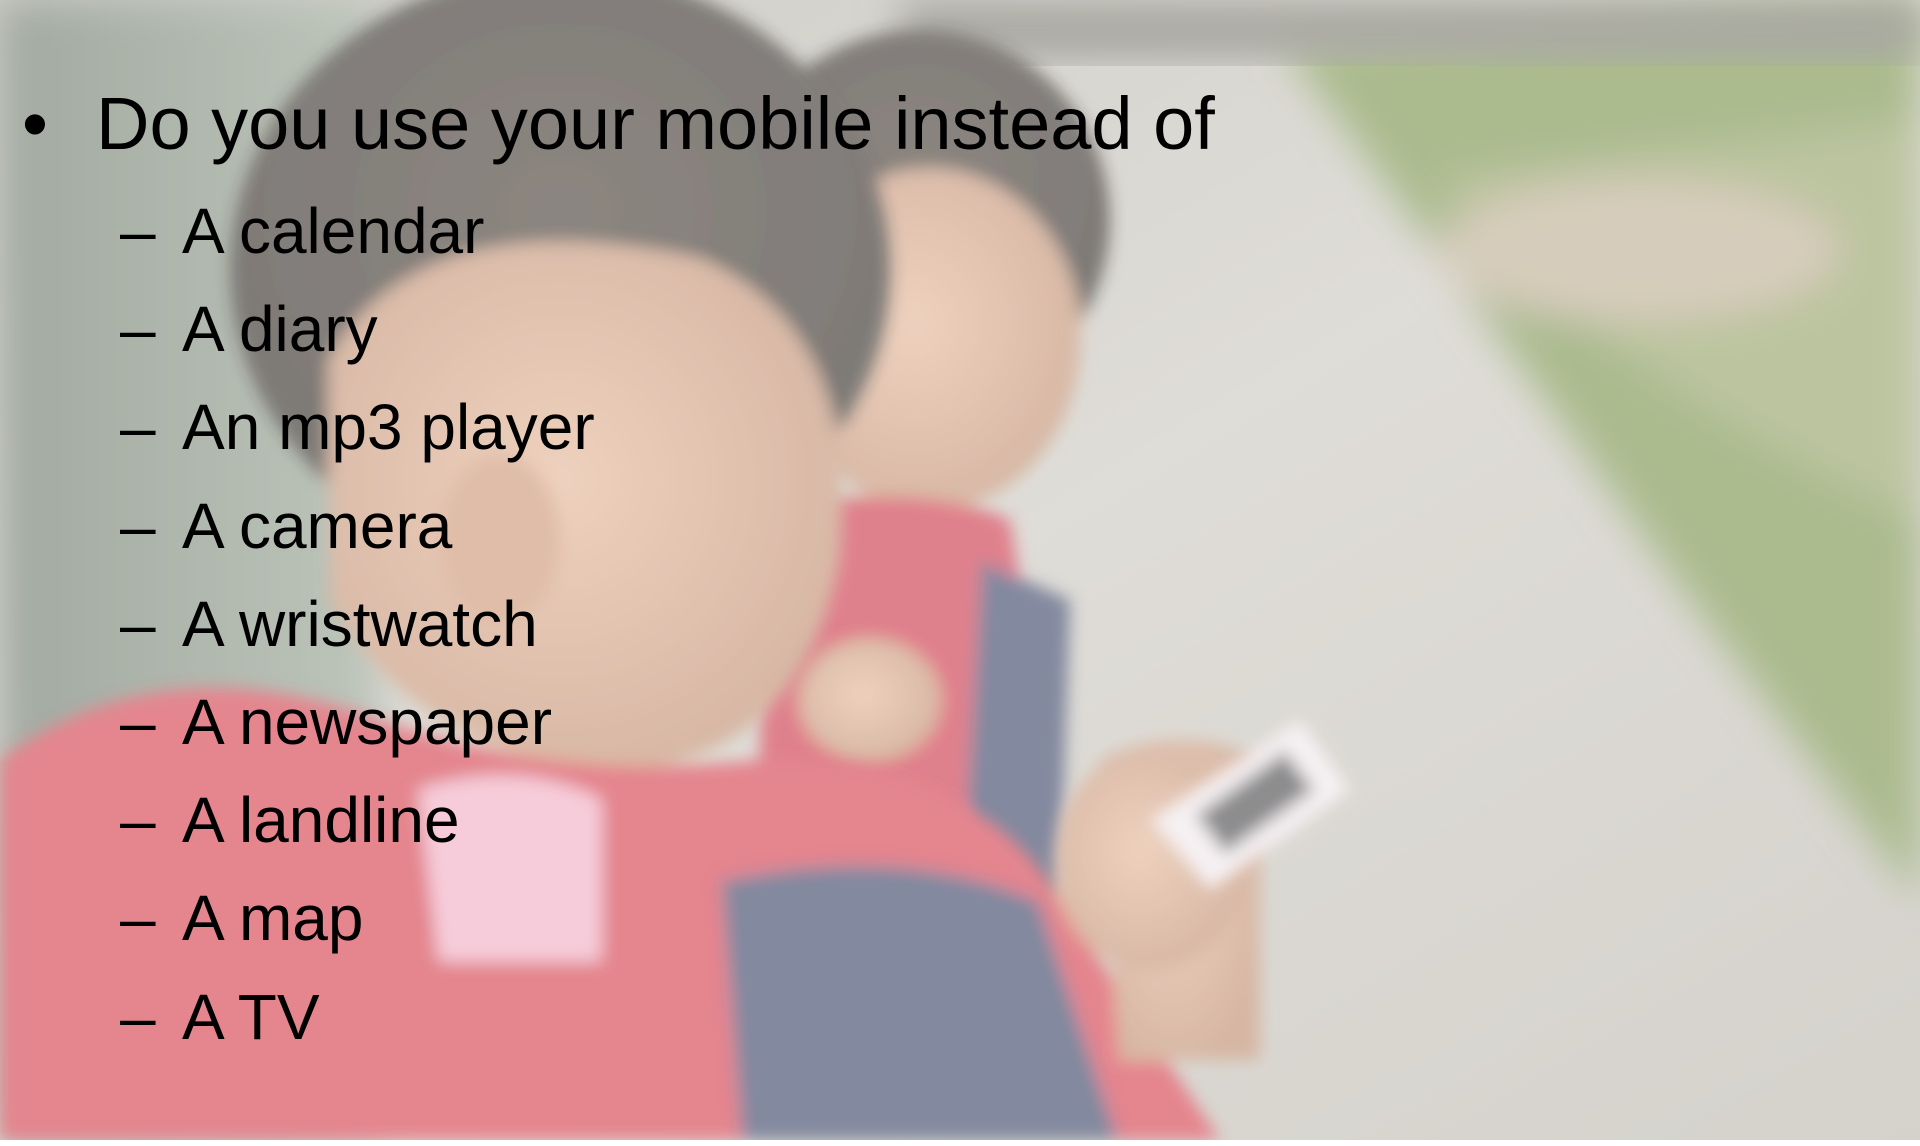  What do you see at coordinates (670, 329) in the screenshot?
I see `list-item: – A diary` at bounding box center [670, 329].